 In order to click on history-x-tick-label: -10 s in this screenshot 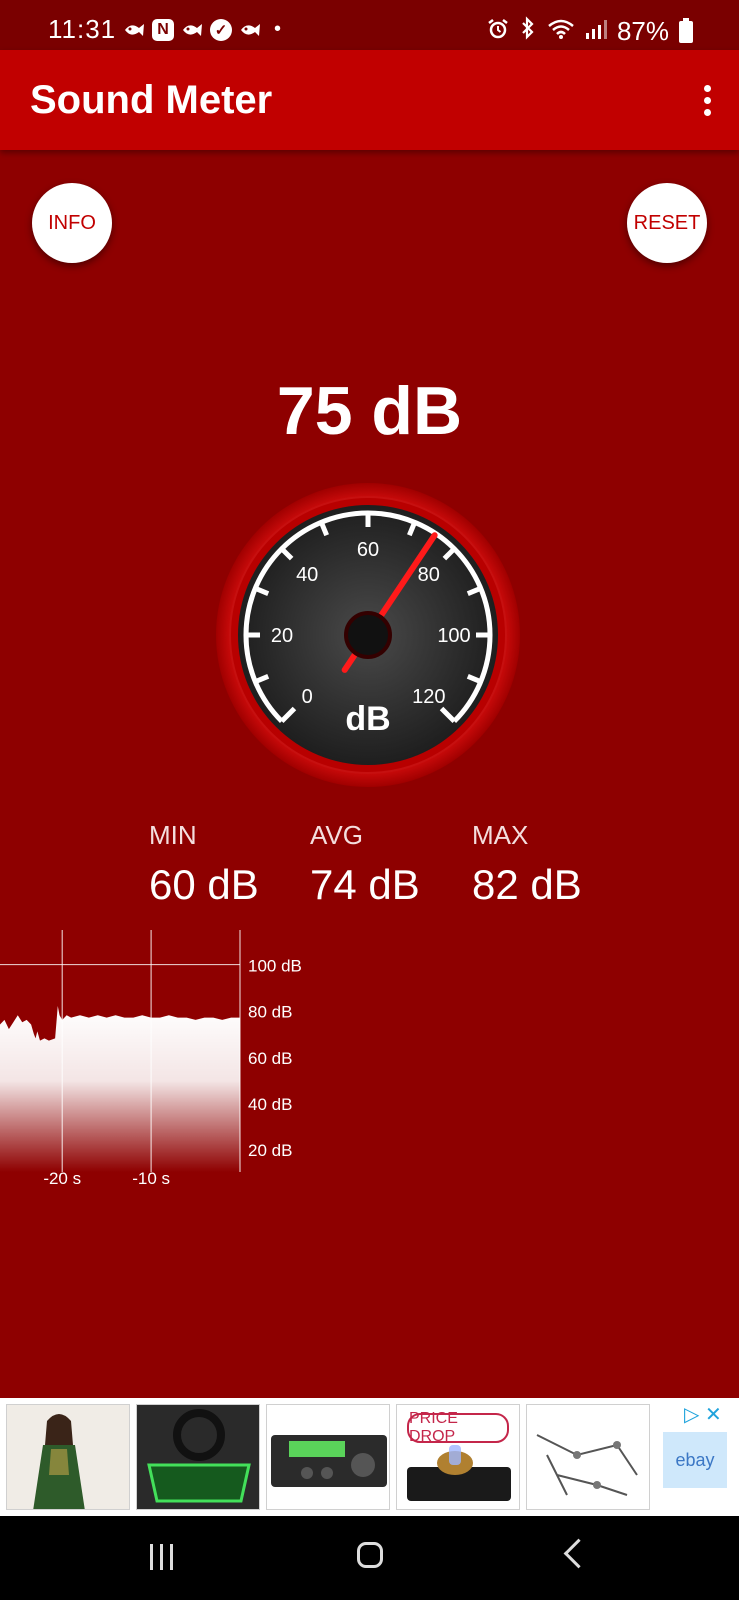, I will do `click(151, 1178)`.